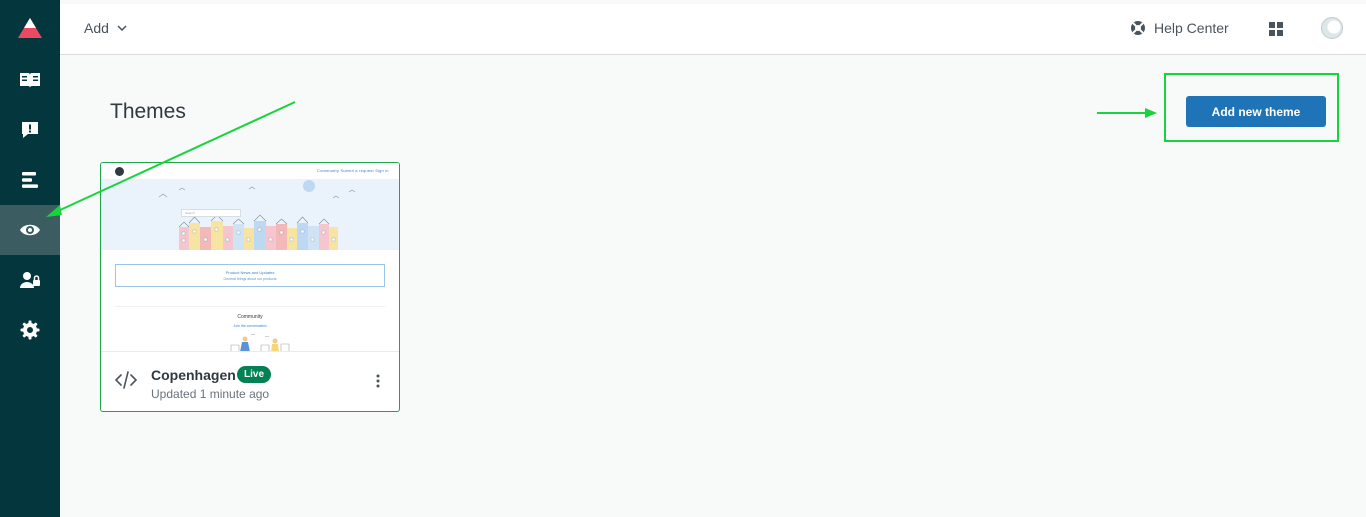 The width and height of the screenshot is (1366, 517). What do you see at coordinates (210, 394) in the screenshot?
I see `theme-updated-time: Updated 1 minute ago` at bounding box center [210, 394].